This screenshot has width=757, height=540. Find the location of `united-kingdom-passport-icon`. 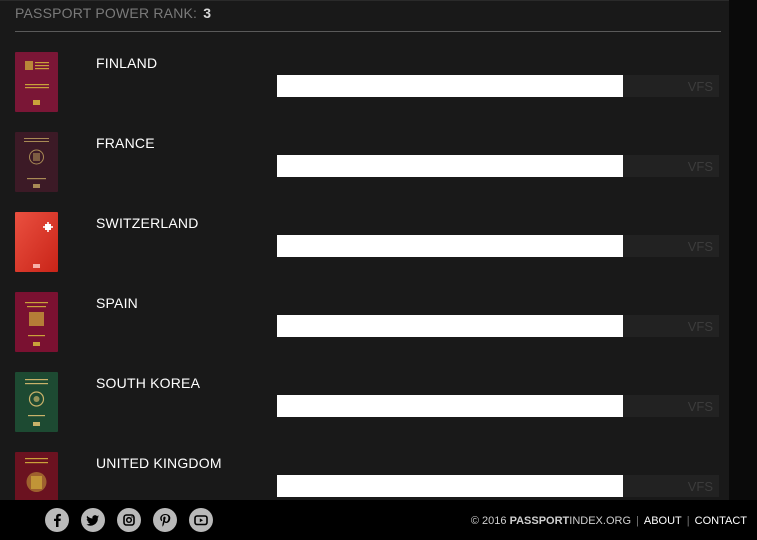

united-kingdom-passport-icon is located at coordinates (36, 476).